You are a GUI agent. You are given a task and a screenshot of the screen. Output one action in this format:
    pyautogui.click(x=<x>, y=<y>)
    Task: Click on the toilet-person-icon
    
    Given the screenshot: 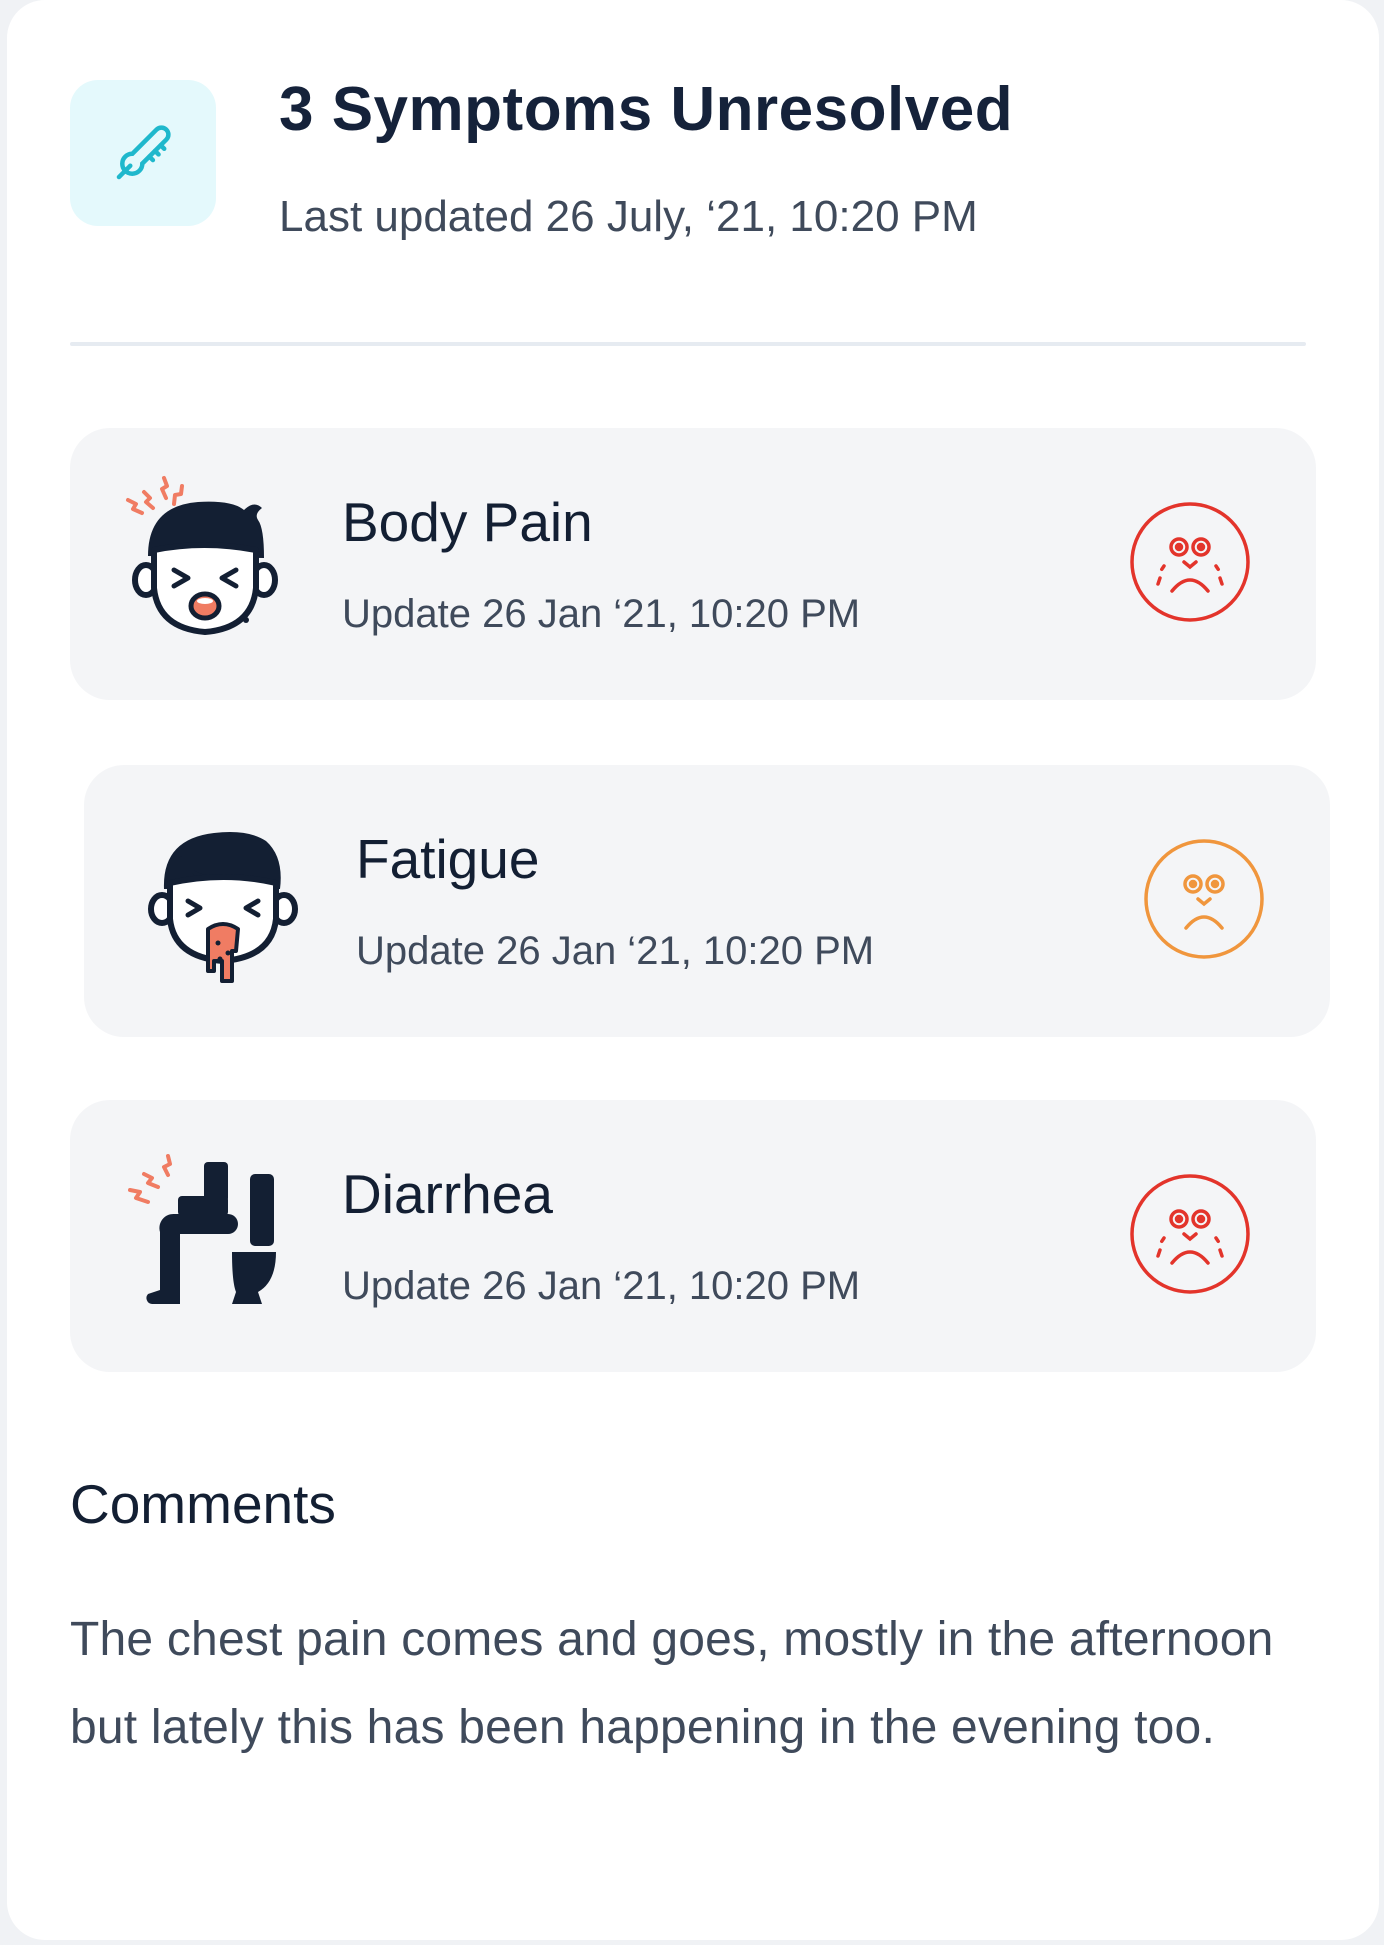 What is the action you would take?
    pyautogui.click(x=202, y=1229)
    